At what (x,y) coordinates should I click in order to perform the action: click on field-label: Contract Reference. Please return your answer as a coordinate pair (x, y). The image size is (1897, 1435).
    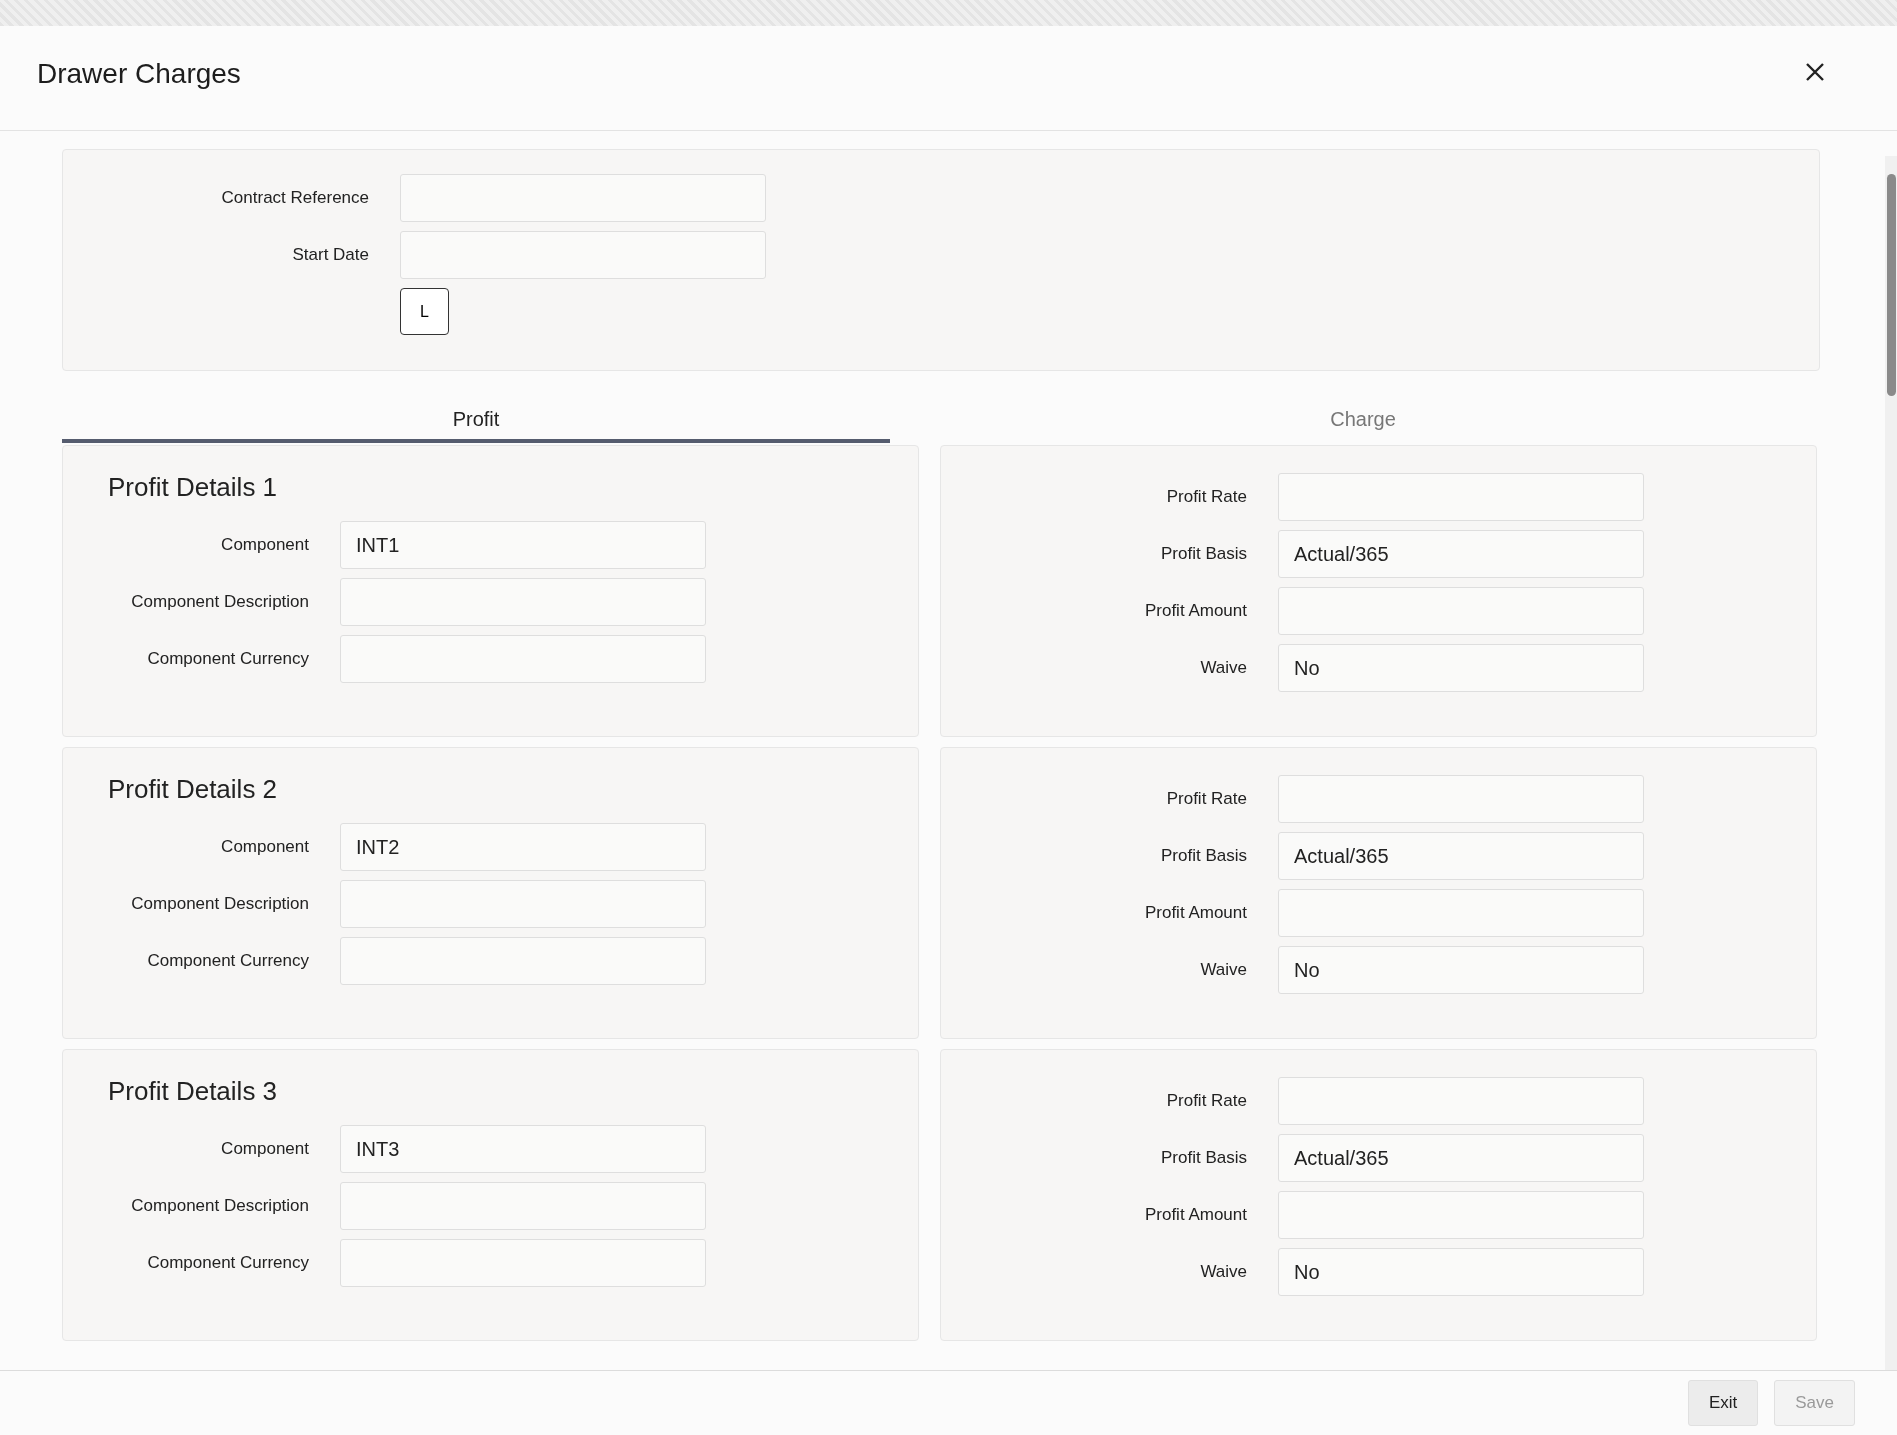
    Looking at the image, I should click on (294, 198).